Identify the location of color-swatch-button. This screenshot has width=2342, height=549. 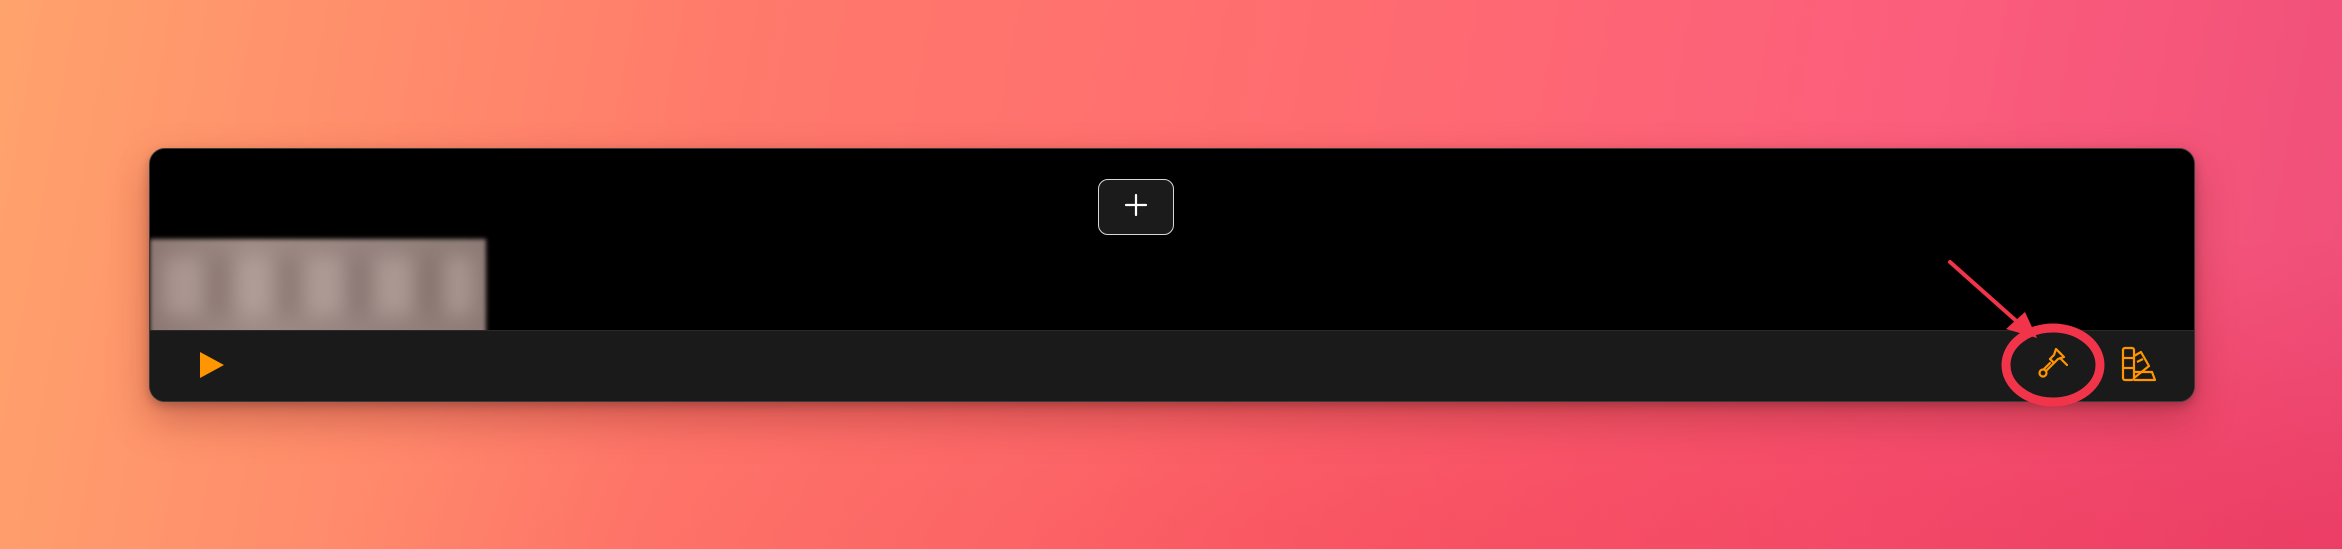
(2139, 366).